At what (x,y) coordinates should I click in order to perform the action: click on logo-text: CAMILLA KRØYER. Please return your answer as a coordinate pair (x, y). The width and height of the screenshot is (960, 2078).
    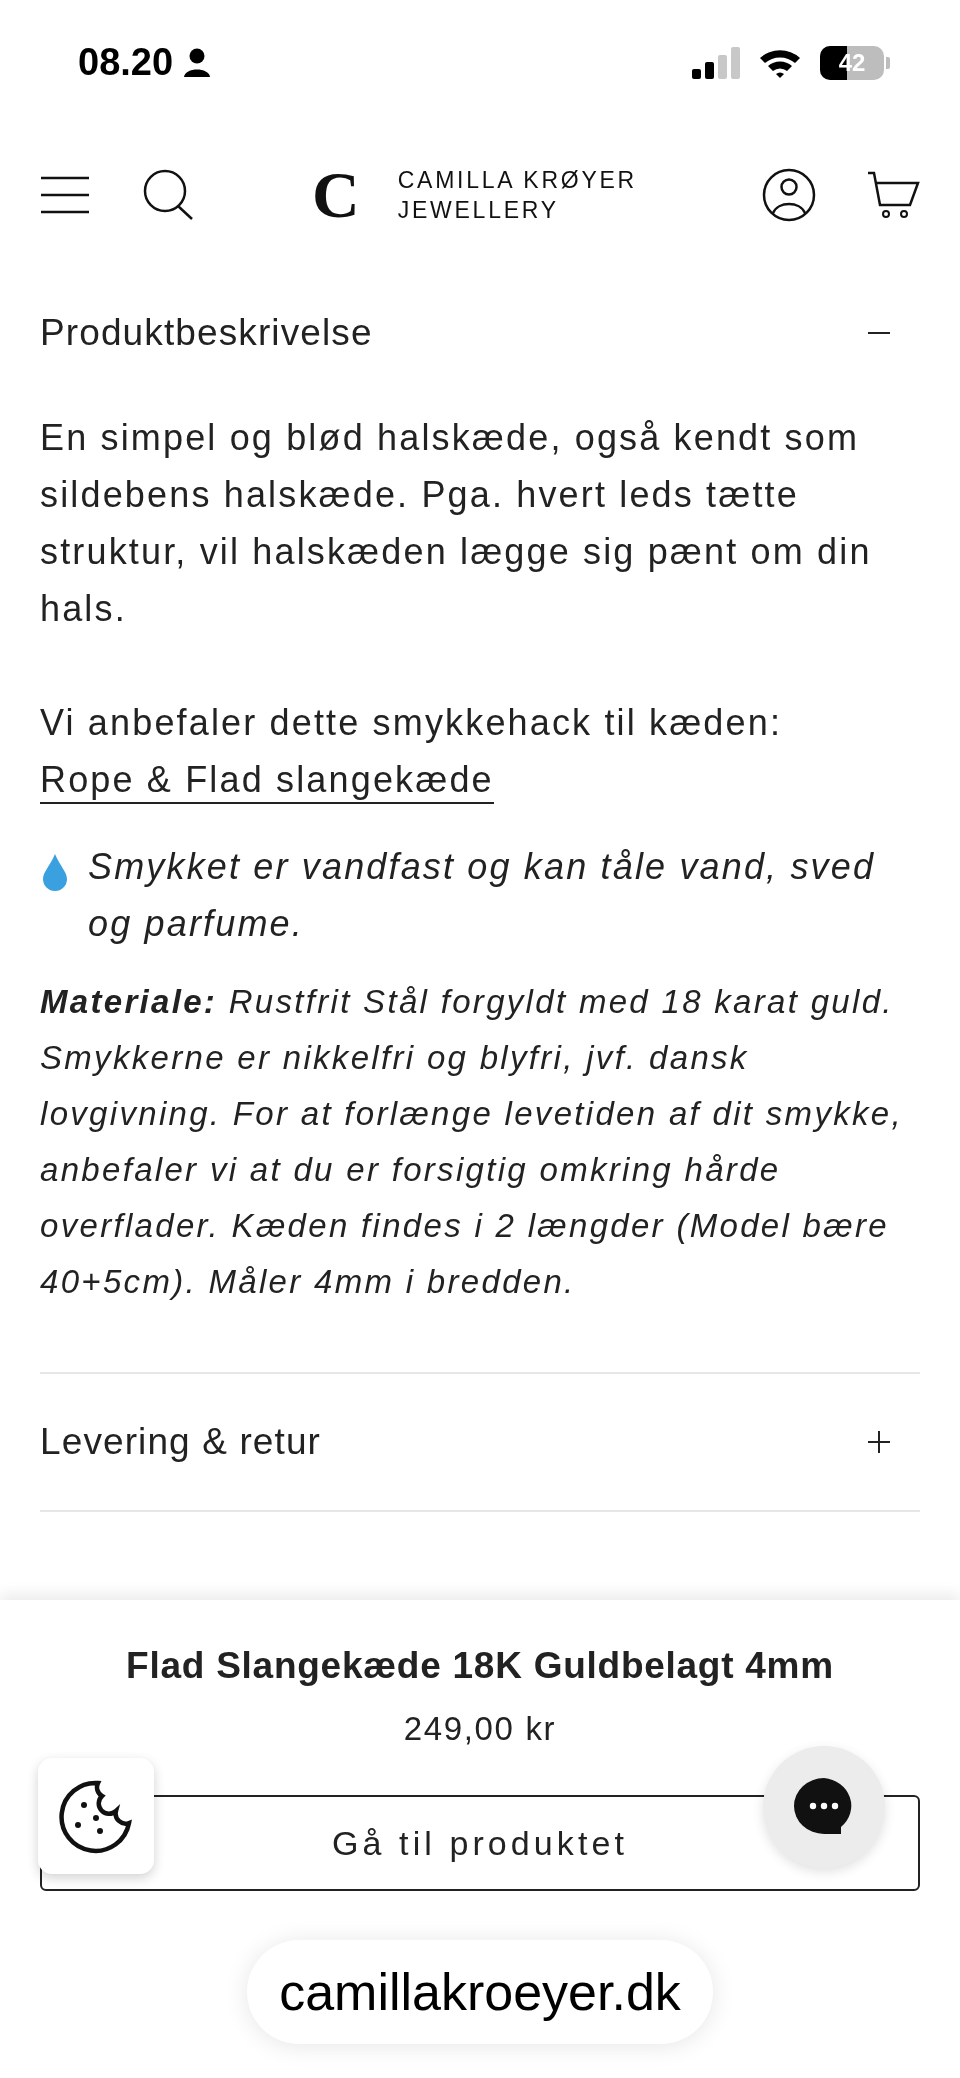
    Looking at the image, I should click on (517, 180).